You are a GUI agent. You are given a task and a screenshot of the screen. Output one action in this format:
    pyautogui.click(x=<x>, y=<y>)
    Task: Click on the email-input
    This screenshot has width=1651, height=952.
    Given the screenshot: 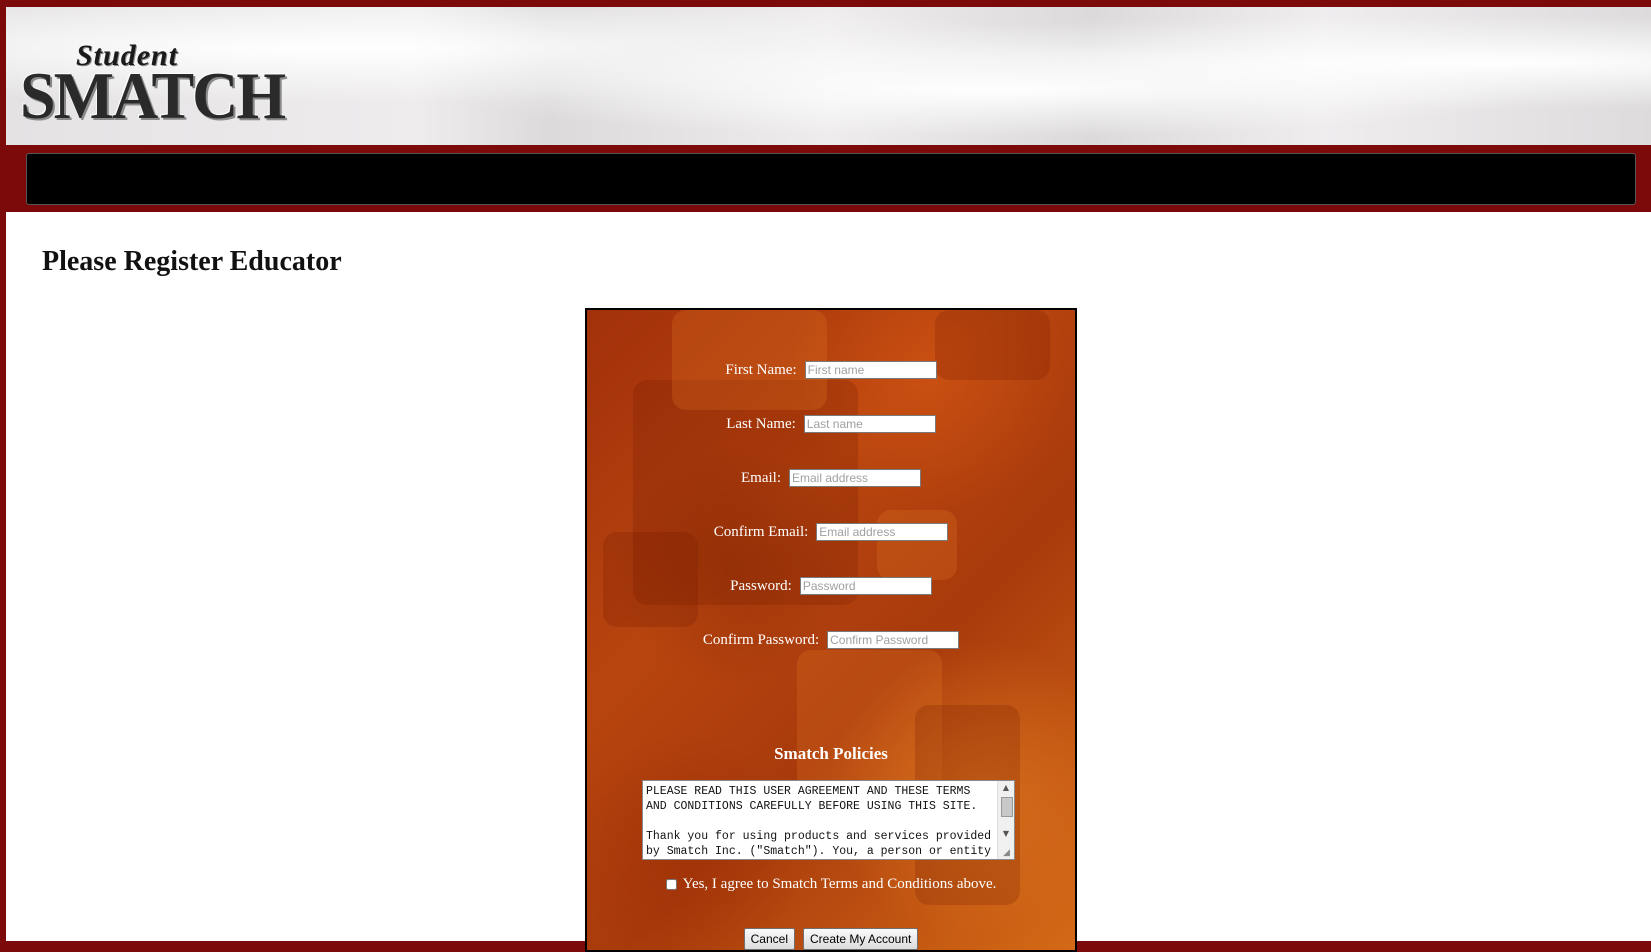 What is the action you would take?
    pyautogui.click(x=855, y=478)
    